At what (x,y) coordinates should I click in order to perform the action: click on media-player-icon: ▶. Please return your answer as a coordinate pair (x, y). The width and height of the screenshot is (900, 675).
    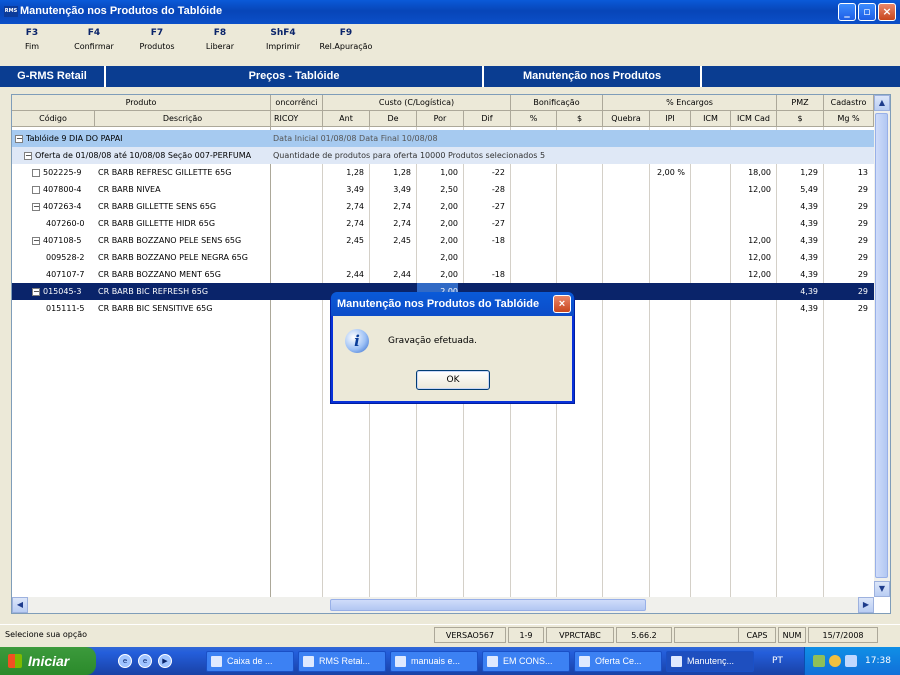
    Looking at the image, I should click on (165, 661).